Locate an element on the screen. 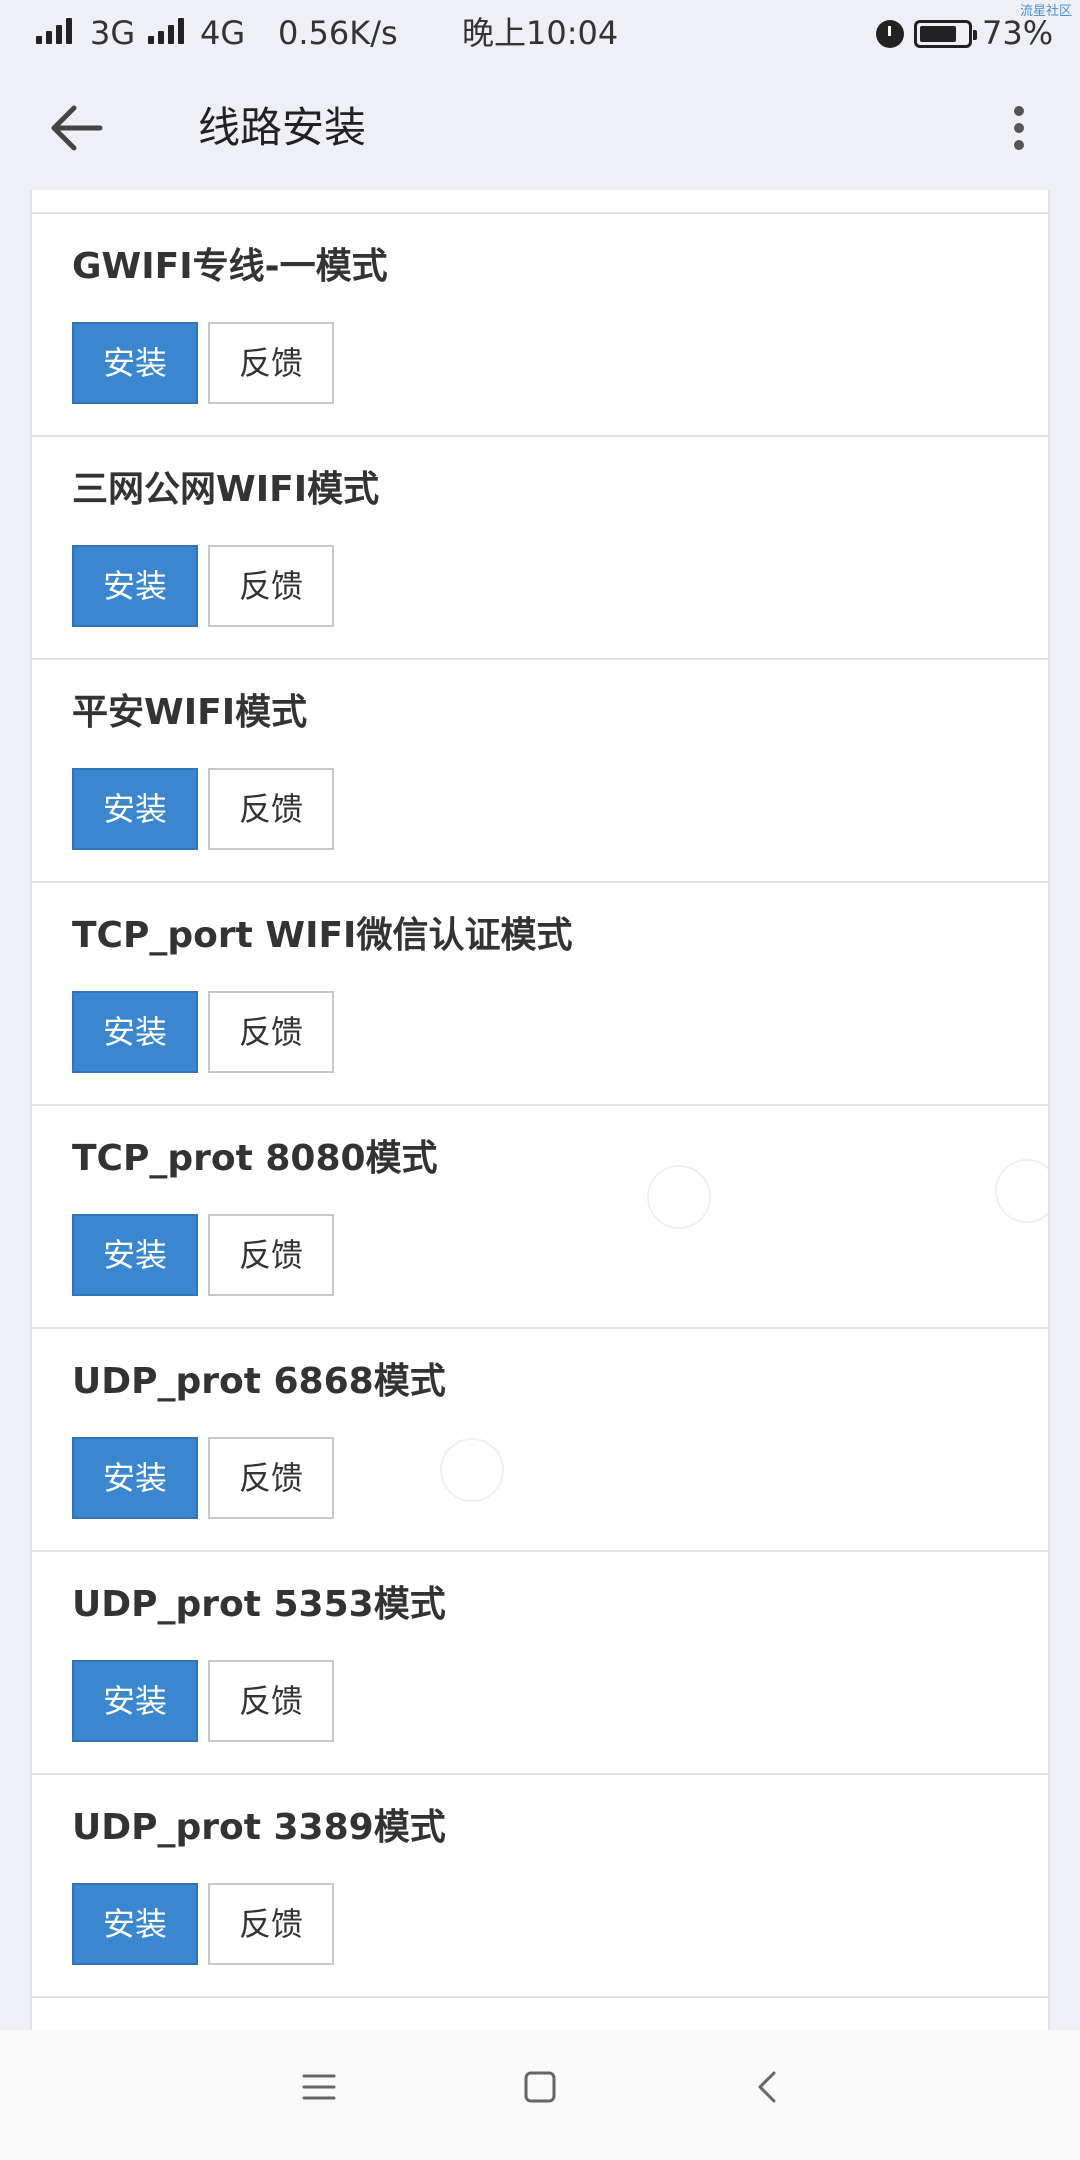  app-bar: 线路安装 is located at coordinates (540, 128).